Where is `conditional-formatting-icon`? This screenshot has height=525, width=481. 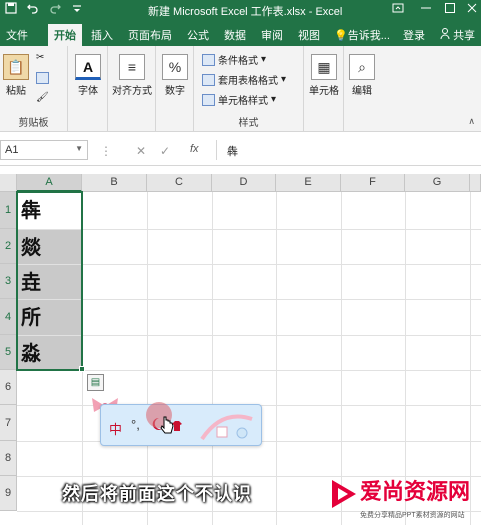 conditional-formatting-icon is located at coordinates (208, 59).